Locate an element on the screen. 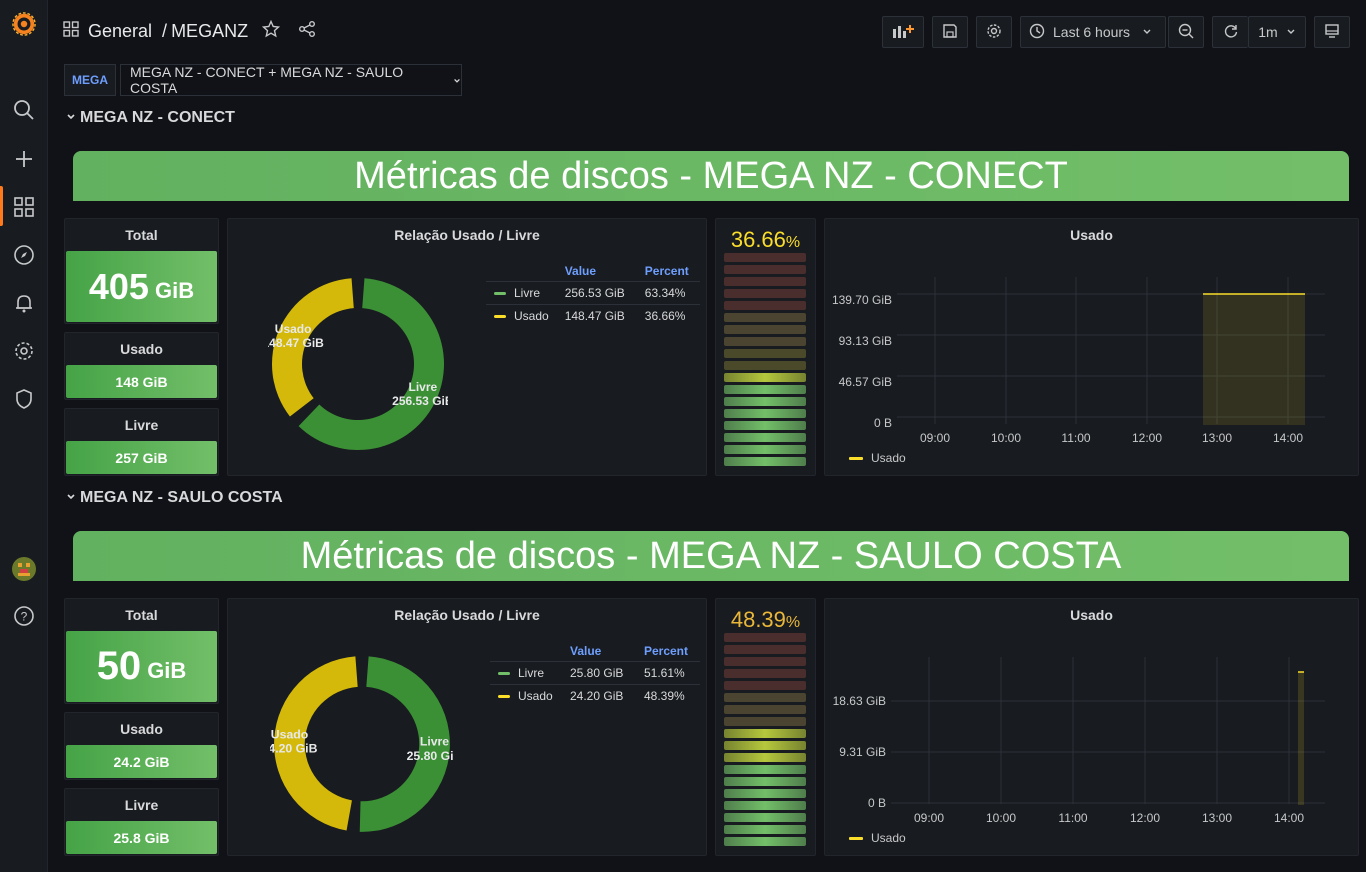 This screenshot has width=1366, height=872. panel-title: Usado is located at coordinates (141, 729).